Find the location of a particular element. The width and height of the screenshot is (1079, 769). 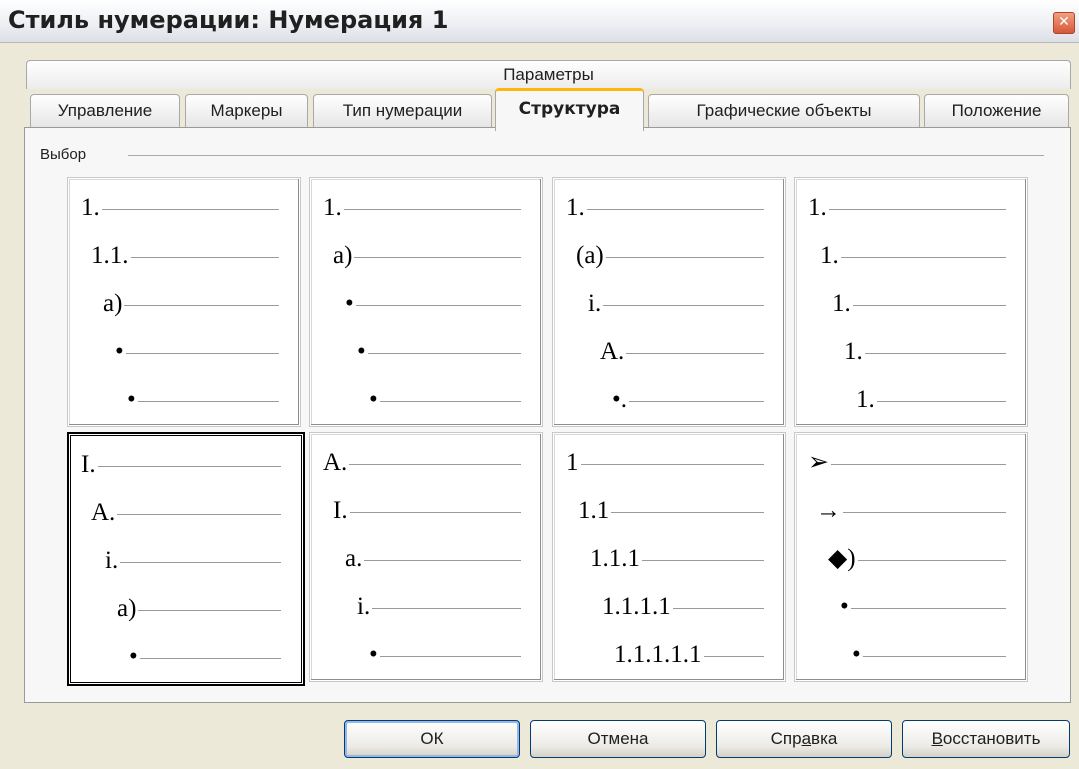

help-label-end: вка is located at coordinates (824, 738).